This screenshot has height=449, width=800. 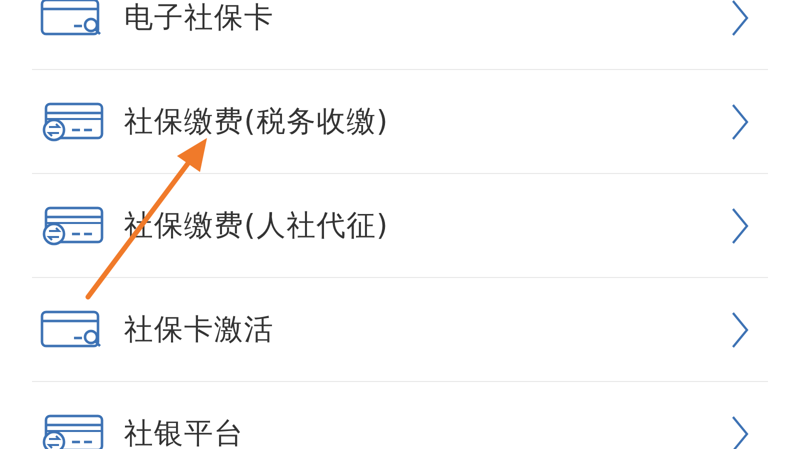 What do you see at coordinates (184, 431) in the screenshot?
I see `menu-label: 社银平台` at bounding box center [184, 431].